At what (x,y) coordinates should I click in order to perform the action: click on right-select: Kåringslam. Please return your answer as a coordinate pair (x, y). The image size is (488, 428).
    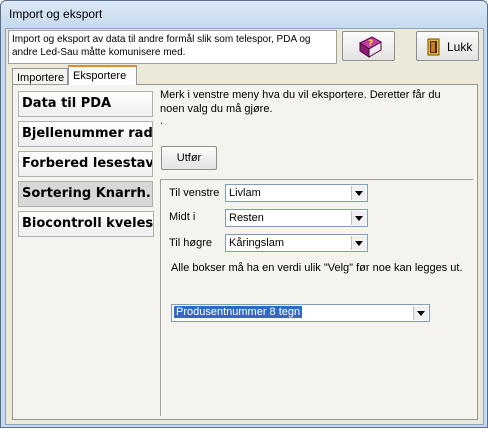
    Looking at the image, I should click on (296, 243).